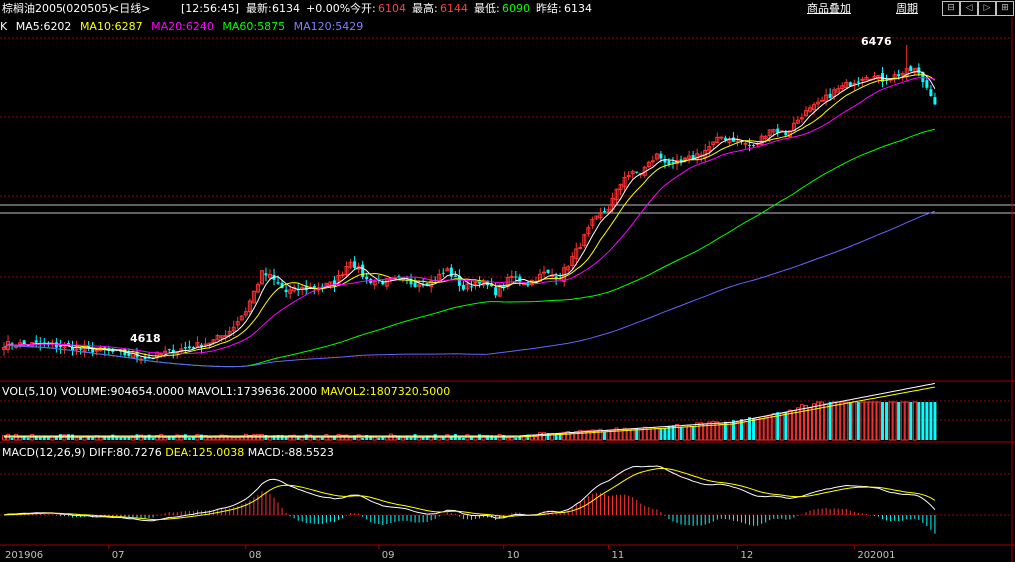 This screenshot has width=1015, height=562. Describe the element at coordinates (450, 553) in the screenshot. I see `x-axis-labels: 201906 07 08 09 10 11 12 202001` at that location.